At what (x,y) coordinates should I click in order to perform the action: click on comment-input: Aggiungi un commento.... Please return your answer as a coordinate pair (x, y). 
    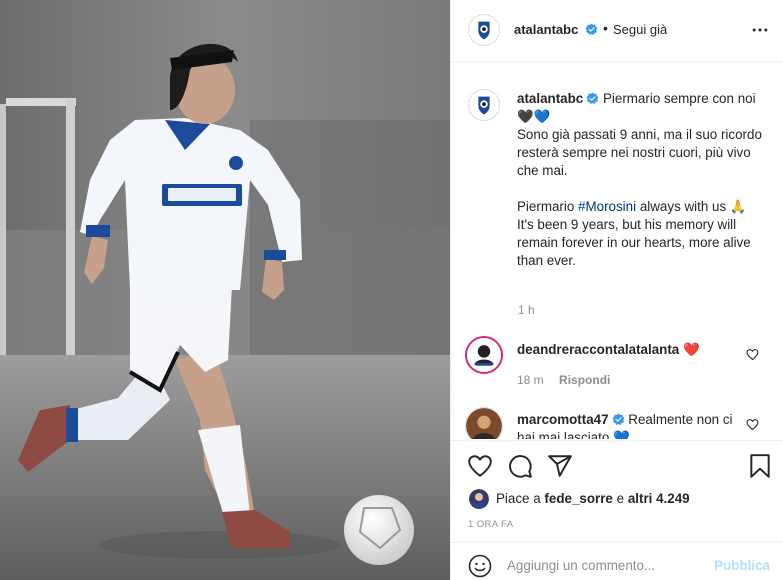
    Looking at the image, I should click on (581, 565).